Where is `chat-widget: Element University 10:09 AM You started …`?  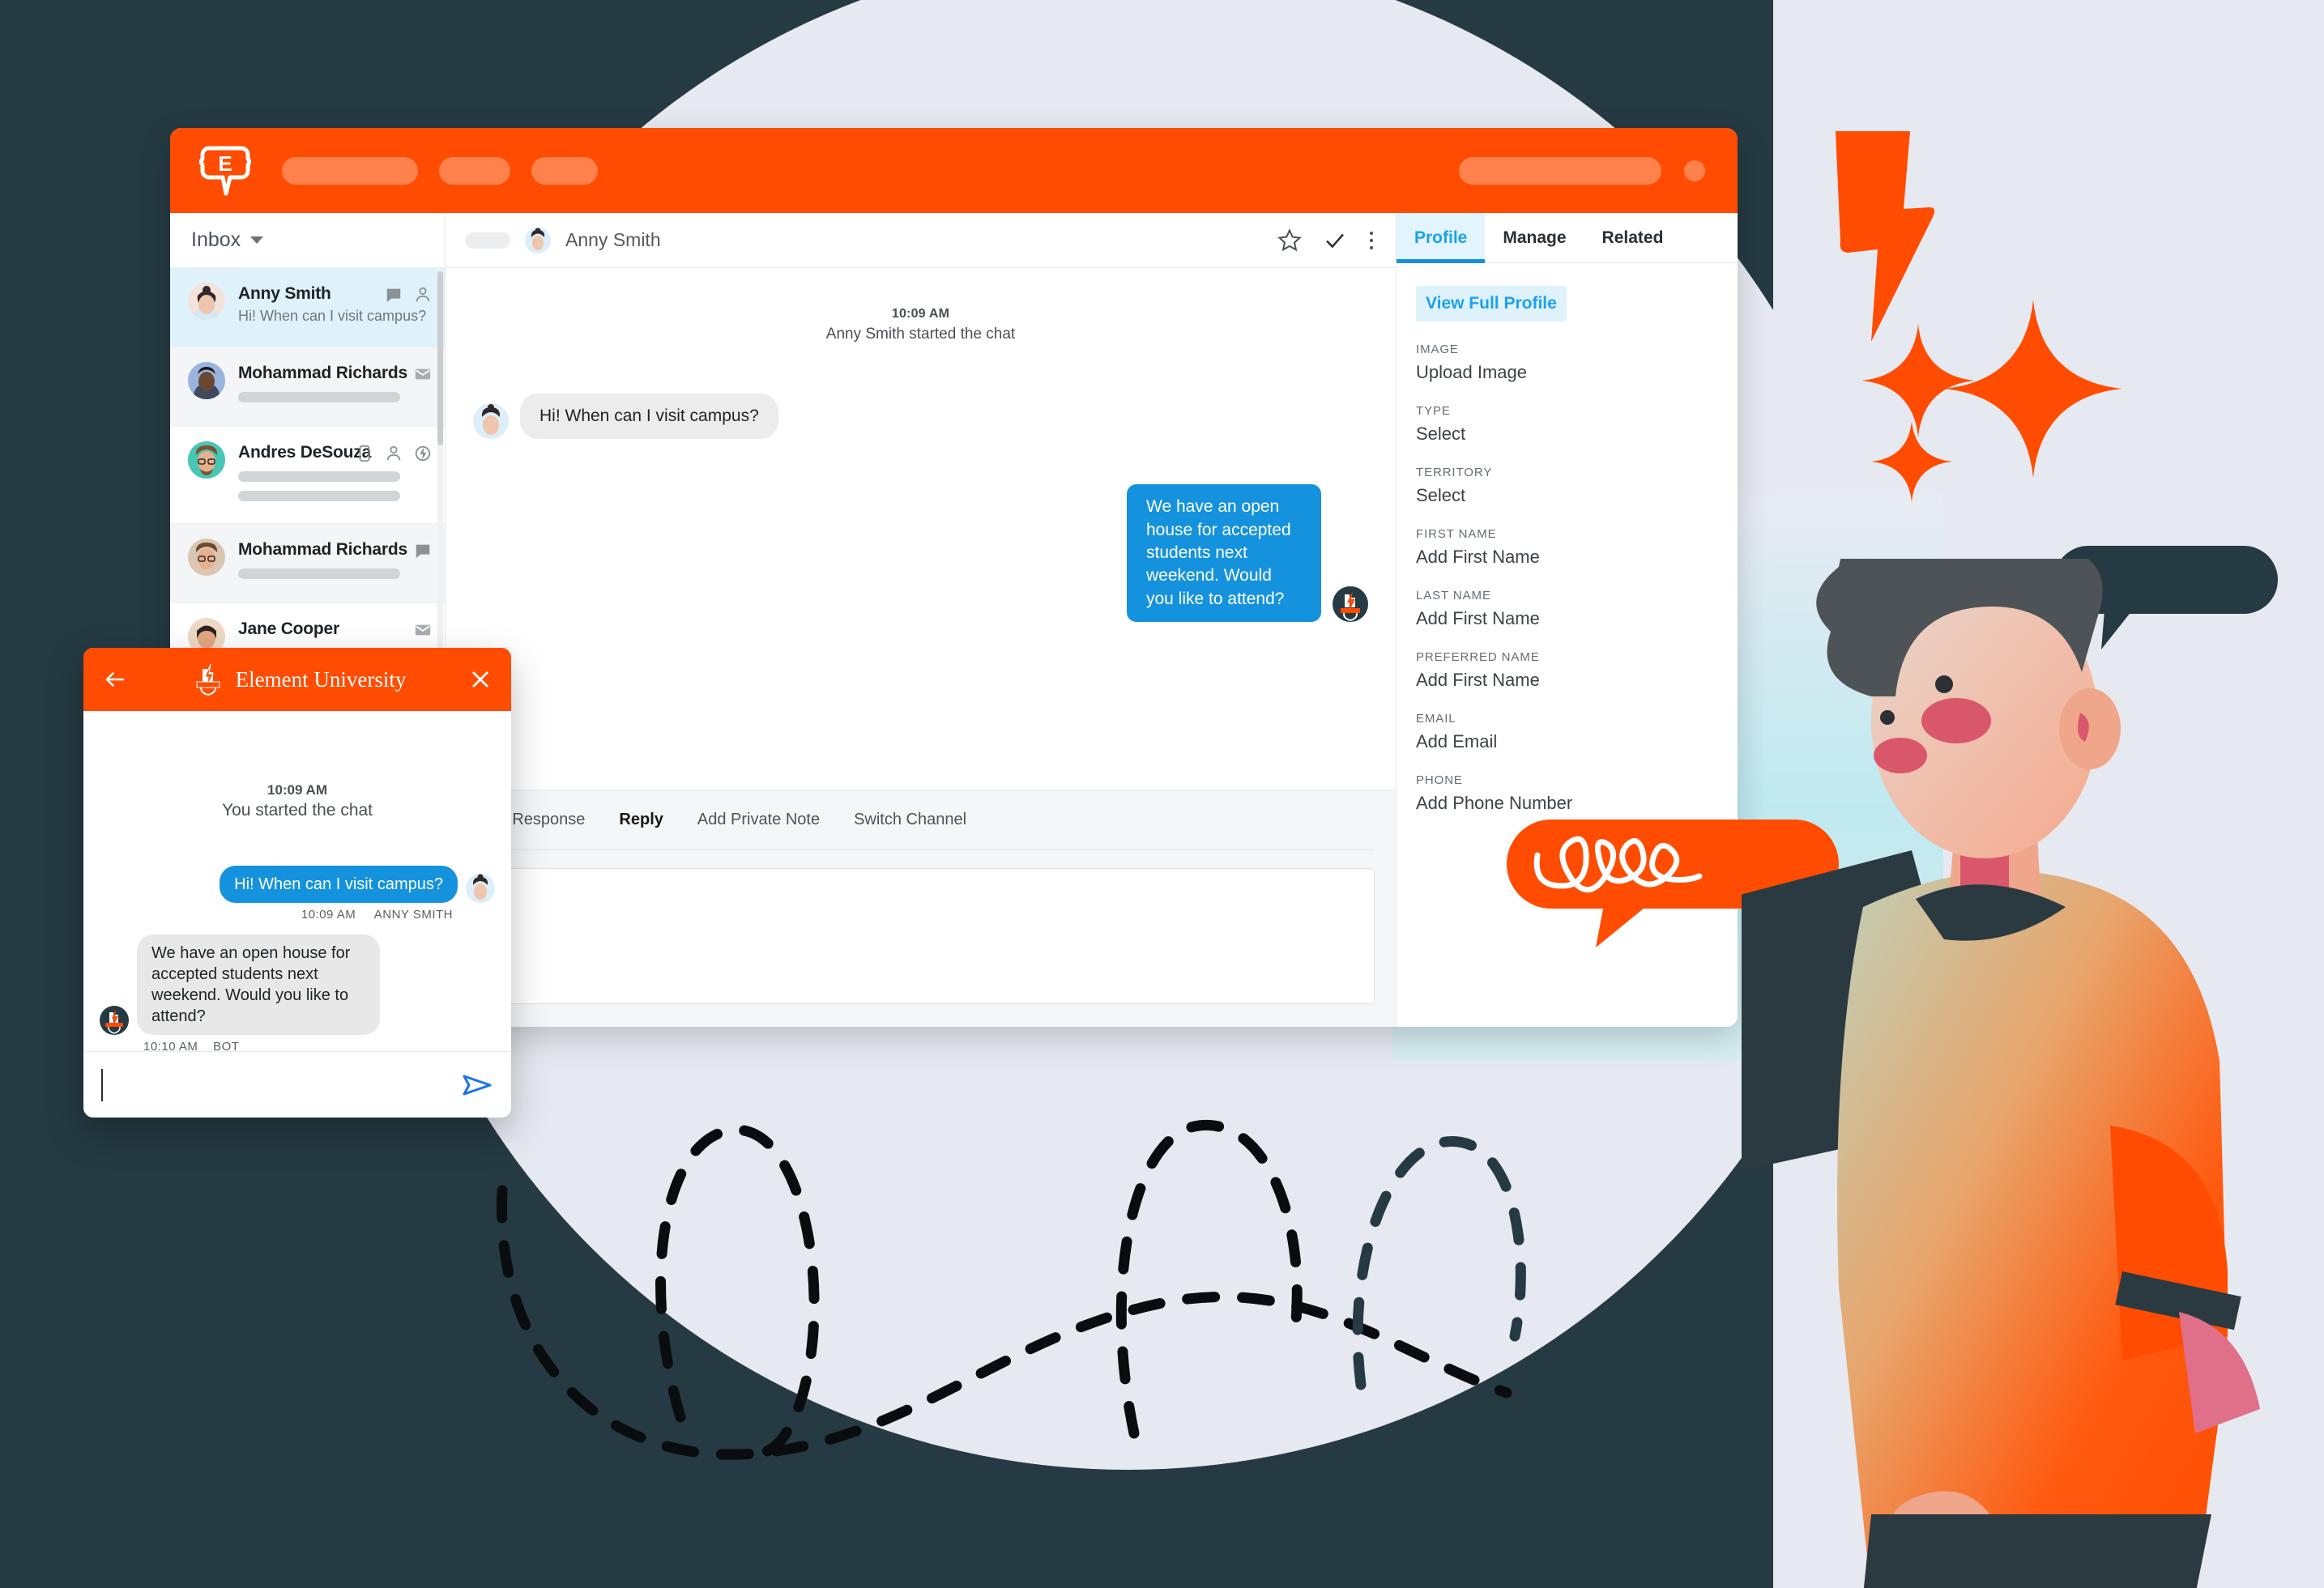 chat-widget: Element University 10:09 AM You started … is located at coordinates (297, 883).